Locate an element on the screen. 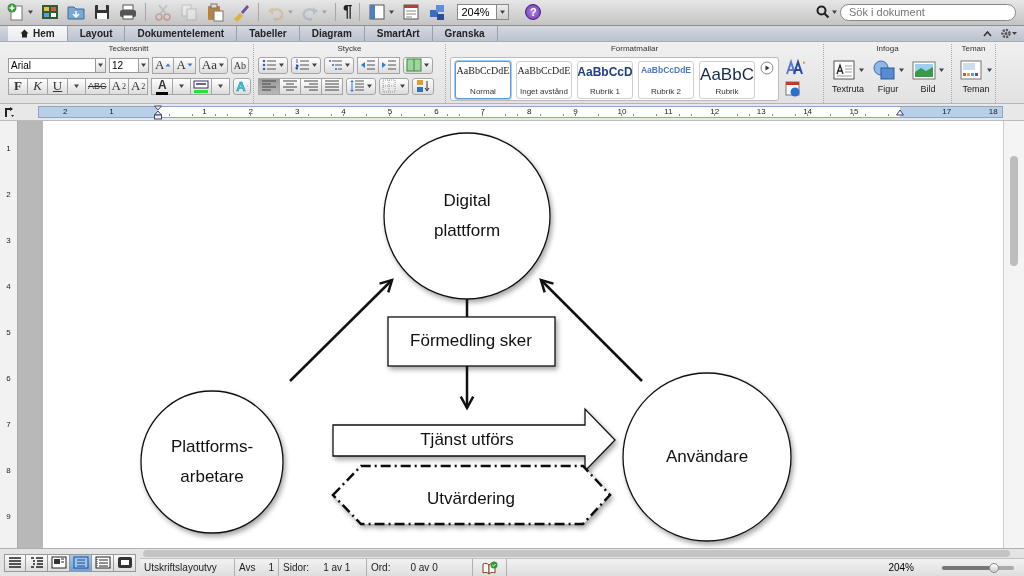  gear-icon is located at coordinates (1009, 33).